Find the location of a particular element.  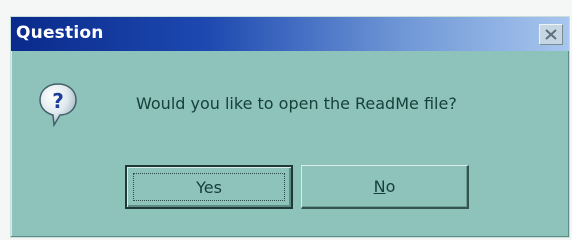

question-icon: ? is located at coordinates (58, 105).